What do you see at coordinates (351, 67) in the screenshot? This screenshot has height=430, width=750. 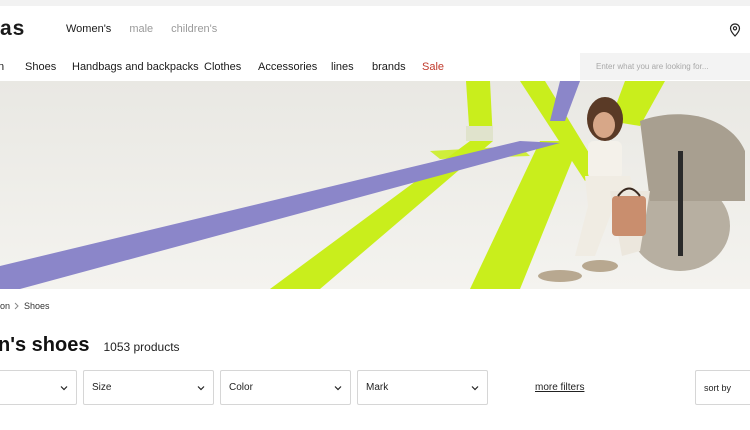 I see `category-item-lines: lines` at bounding box center [351, 67].